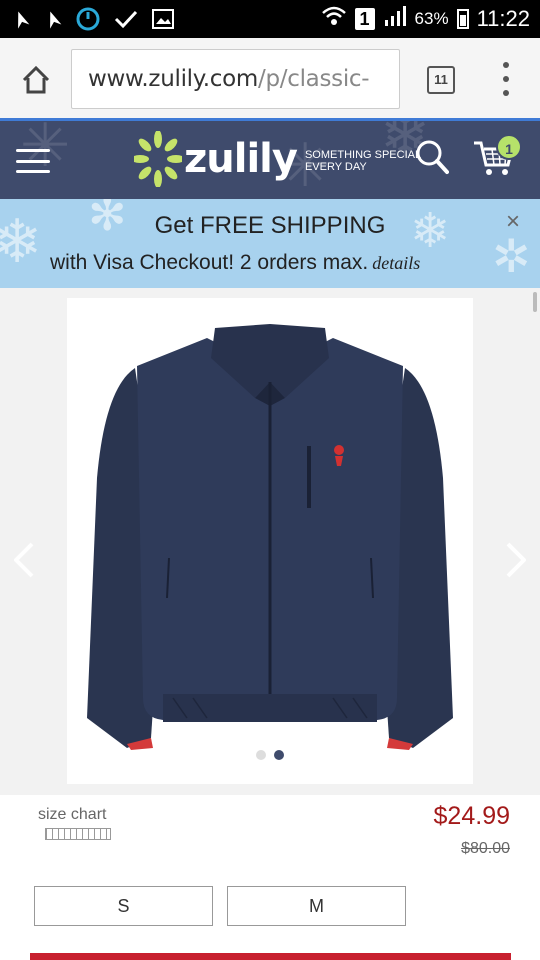  What do you see at coordinates (261, 755) in the screenshot?
I see `carousel-dot` at bounding box center [261, 755].